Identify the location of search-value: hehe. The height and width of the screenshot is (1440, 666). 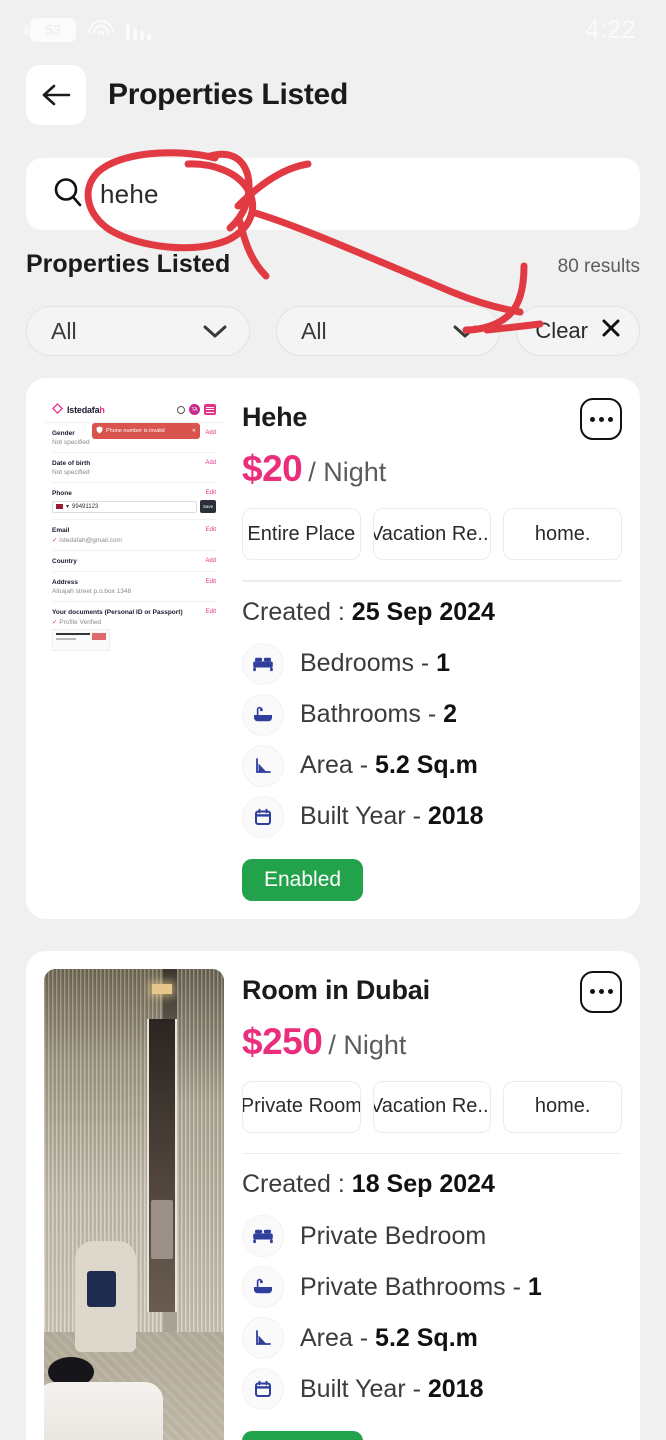
(129, 193).